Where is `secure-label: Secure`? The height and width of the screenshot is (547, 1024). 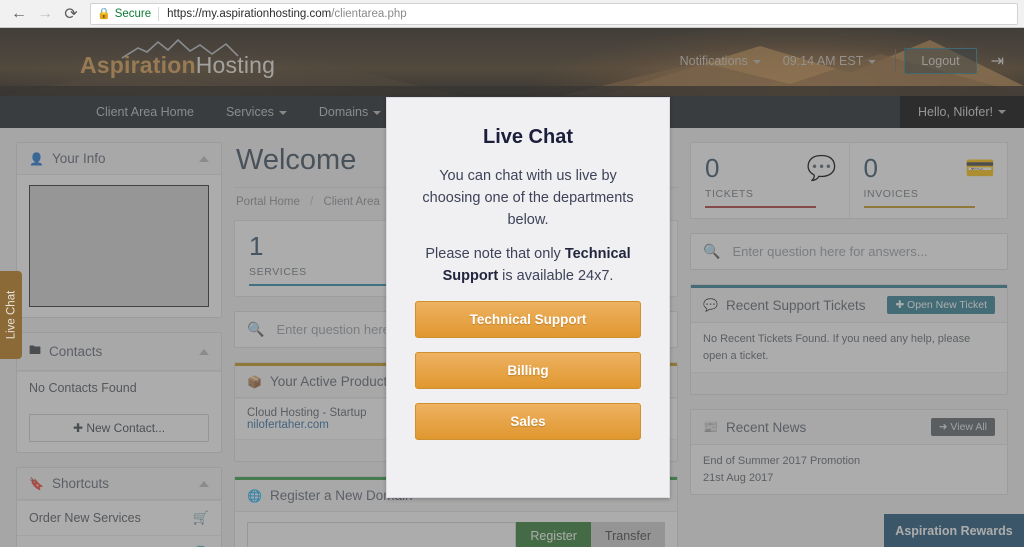 secure-label: Secure is located at coordinates (133, 13).